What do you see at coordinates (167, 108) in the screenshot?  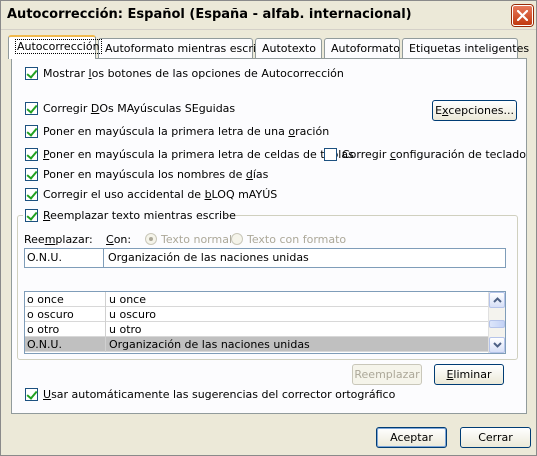 I see `label-text: Os MAyúsculas SEguidas` at bounding box center [167, 108].